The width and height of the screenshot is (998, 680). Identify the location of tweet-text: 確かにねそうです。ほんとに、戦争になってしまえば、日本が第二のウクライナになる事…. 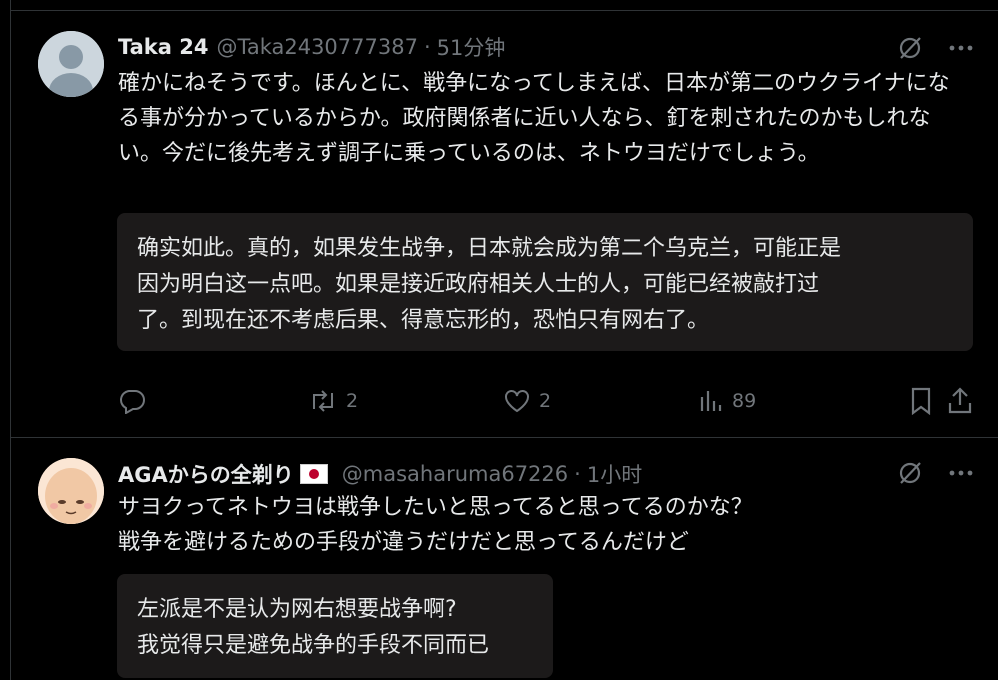
(534, 118).